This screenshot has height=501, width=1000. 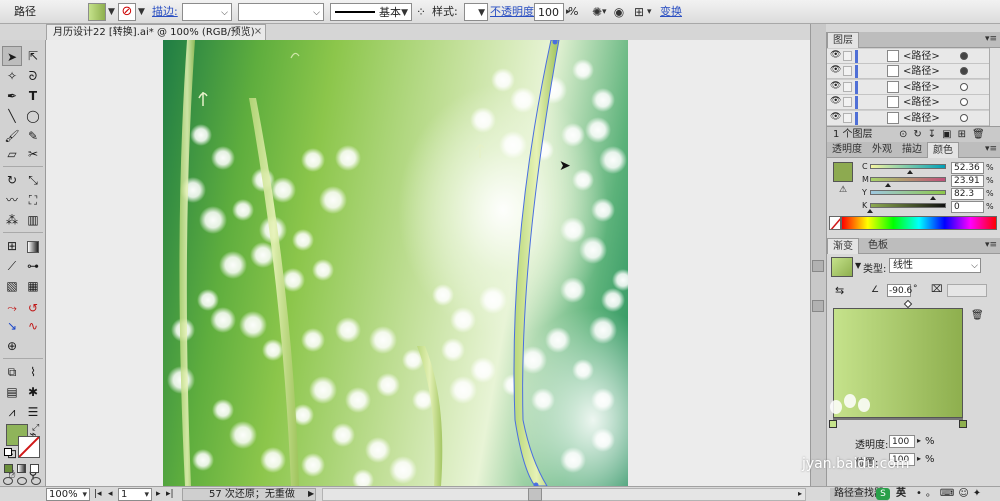 I want to click on tab-gradient: 渐变, so click(x=843, y=246).